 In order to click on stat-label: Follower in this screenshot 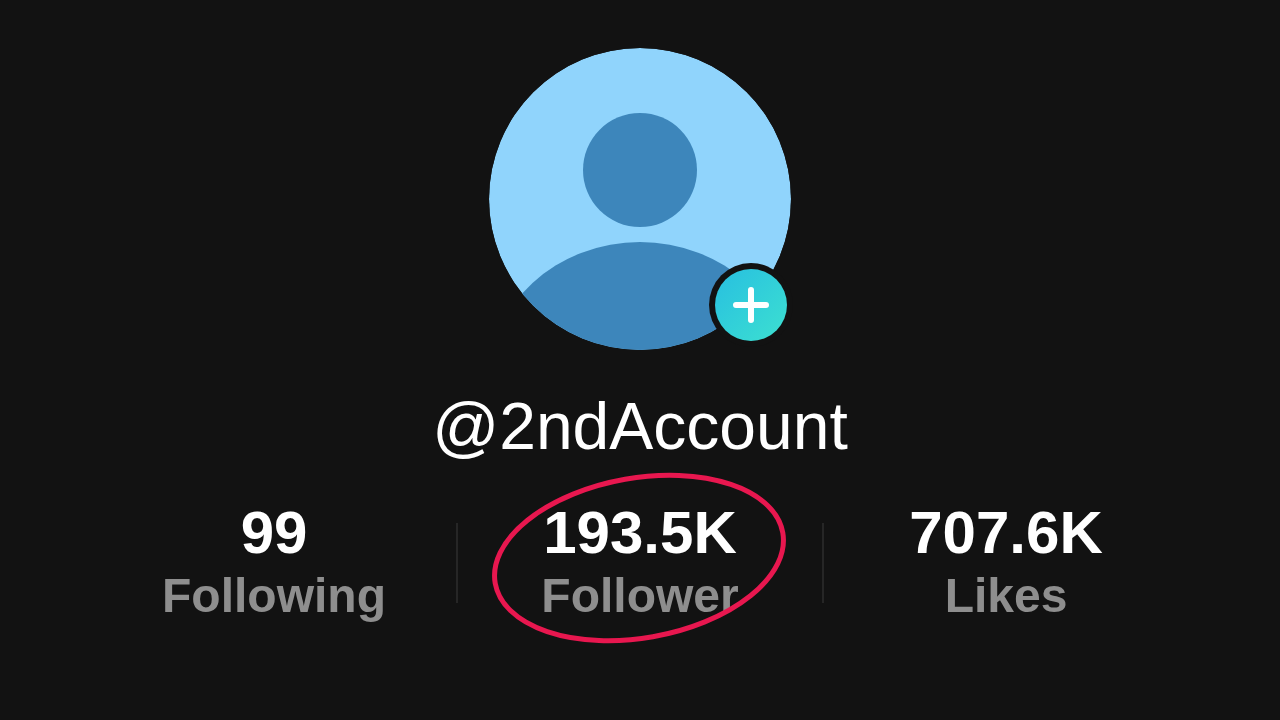, I will do `click(640, 596)`.